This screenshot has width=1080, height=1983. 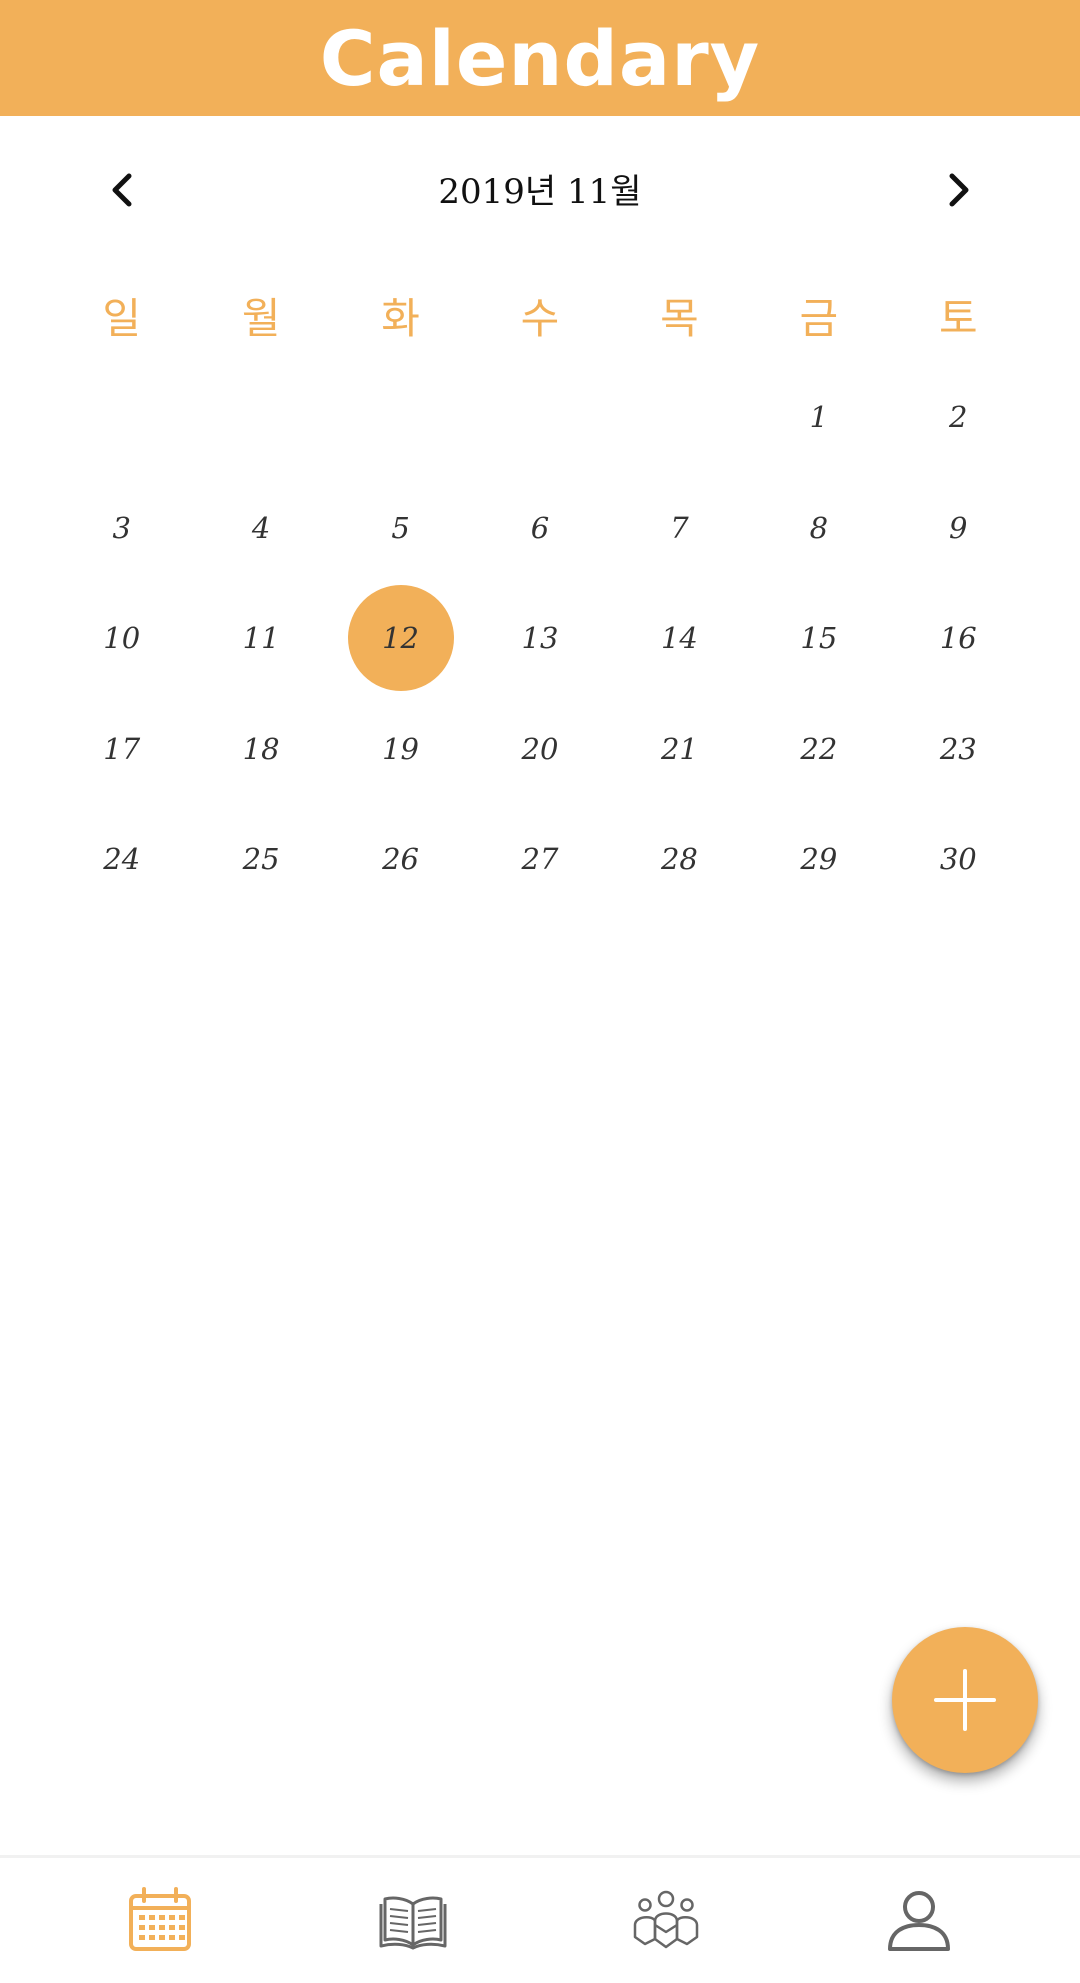 I want to click on day-cell: 2, so click(x=958, y=417).